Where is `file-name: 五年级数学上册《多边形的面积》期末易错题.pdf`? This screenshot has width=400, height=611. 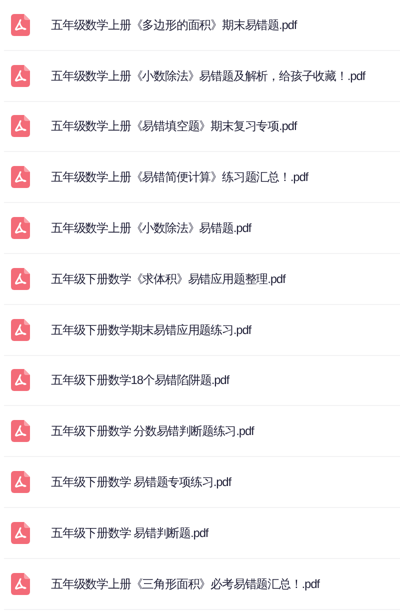 file-name: 五年级数学上册《多边形的面积》期末易错题.pdf is located at coordinates (174, 25).